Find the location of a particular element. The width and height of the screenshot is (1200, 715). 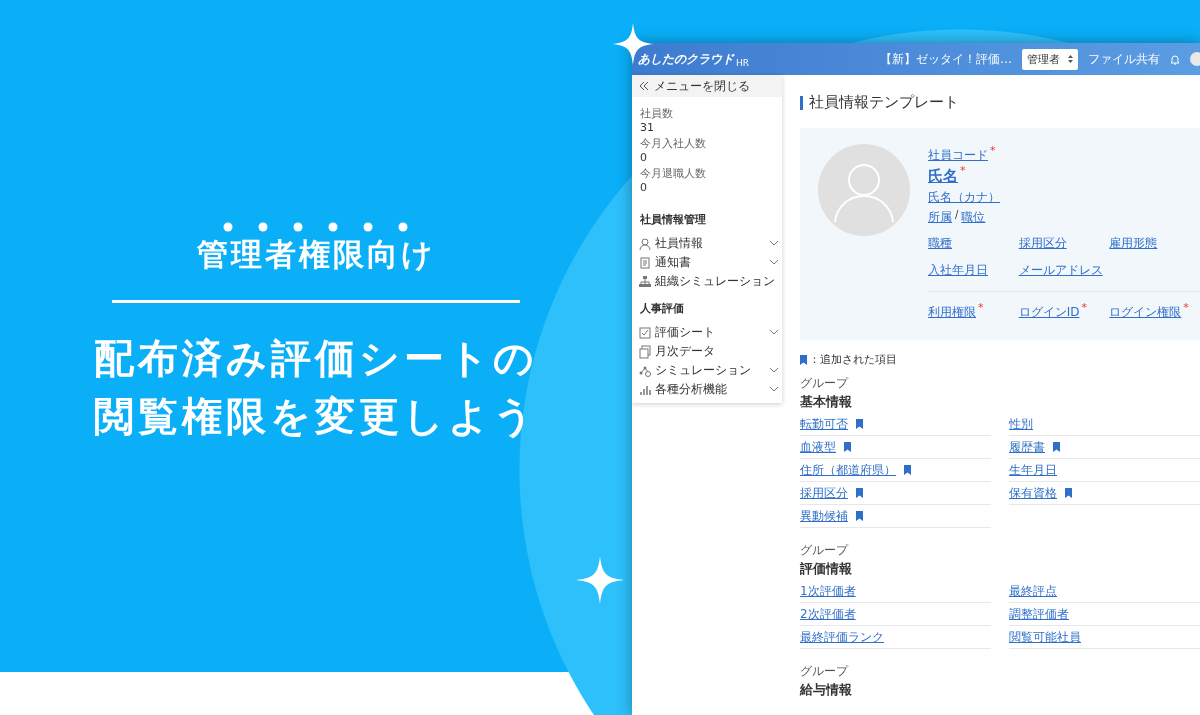

menu-item: 各種分析機能 is located at coordinates (707, 389).